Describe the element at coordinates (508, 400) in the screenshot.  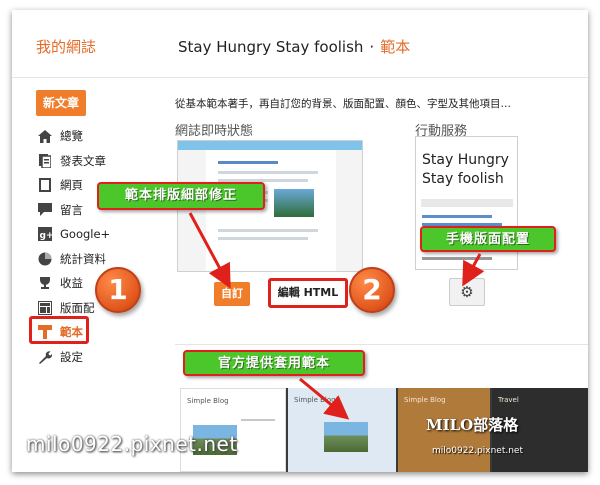
I see `template-label: Travel` at that location.